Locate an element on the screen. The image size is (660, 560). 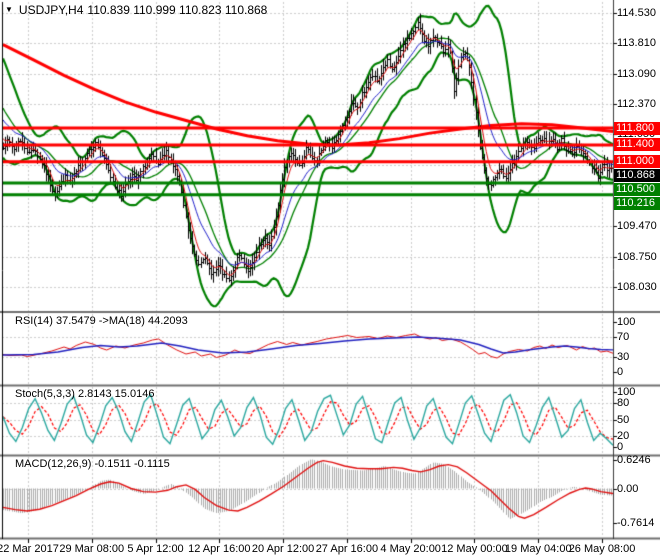
rsi-tick-label: 30 is located at coordinates (623, 357).